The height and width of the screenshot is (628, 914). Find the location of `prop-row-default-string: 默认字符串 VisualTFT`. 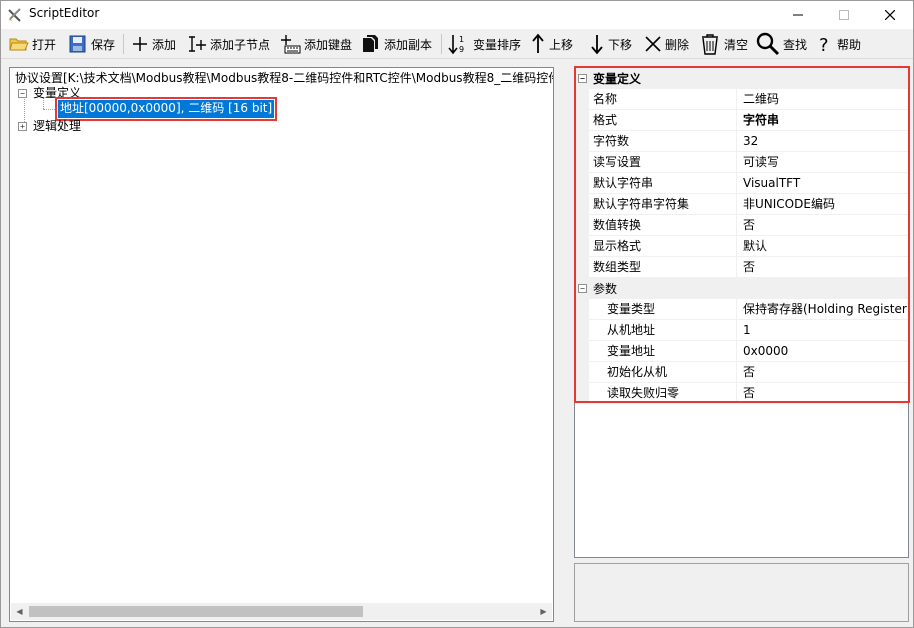

prop-row-default-string: 默认字符串 VisualTFT is located at coordinates (741, 183).